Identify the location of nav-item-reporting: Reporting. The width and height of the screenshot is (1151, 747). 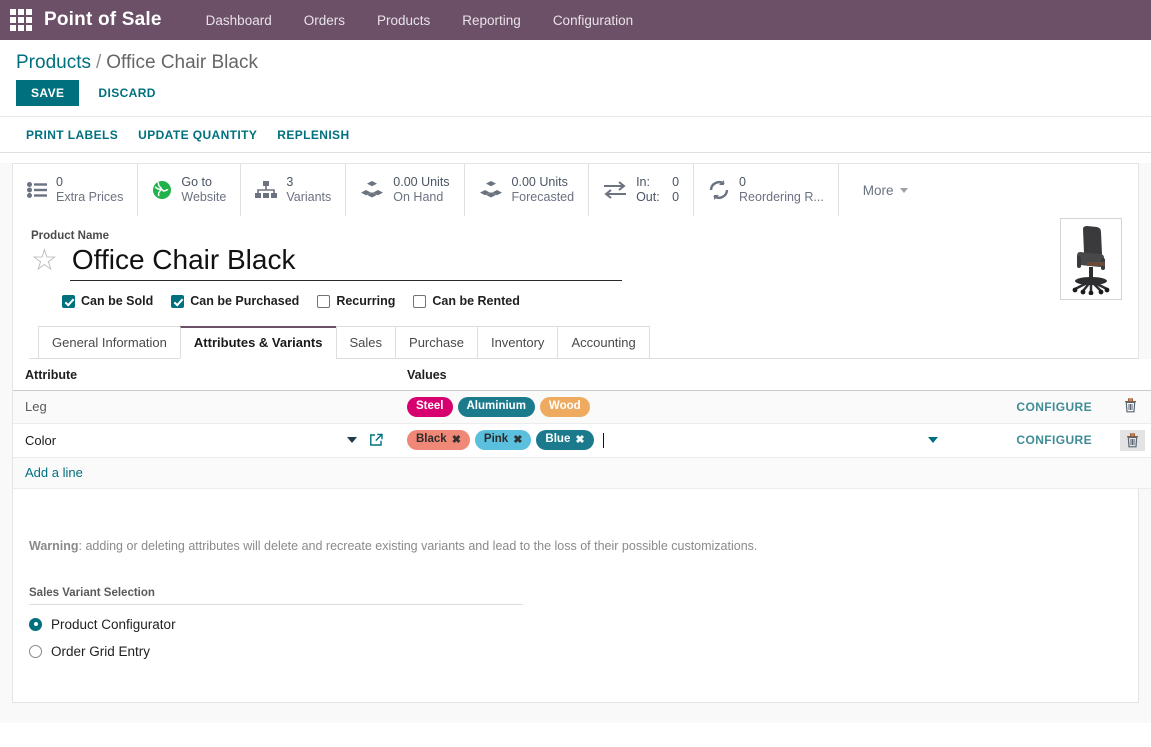
(491, 20).